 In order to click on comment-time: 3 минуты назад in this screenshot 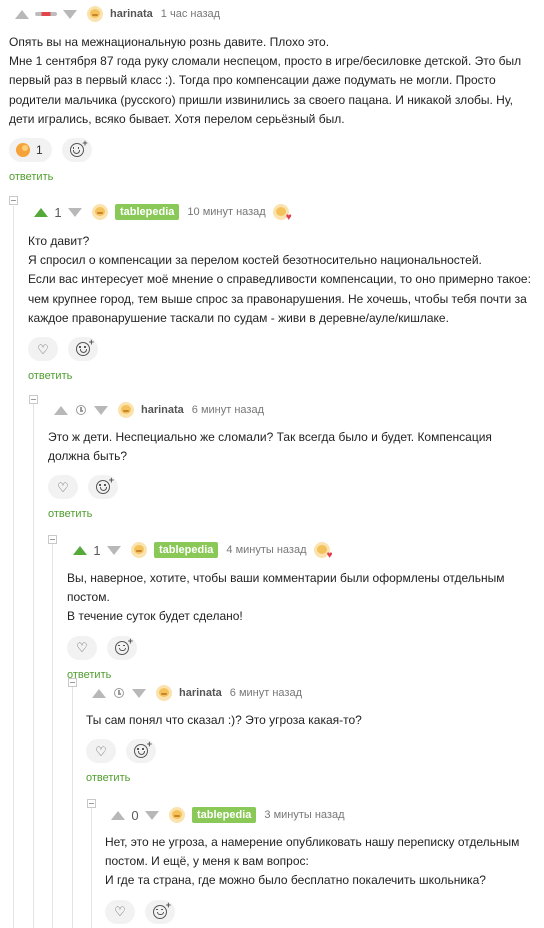, I will do `click(304, 815)`.